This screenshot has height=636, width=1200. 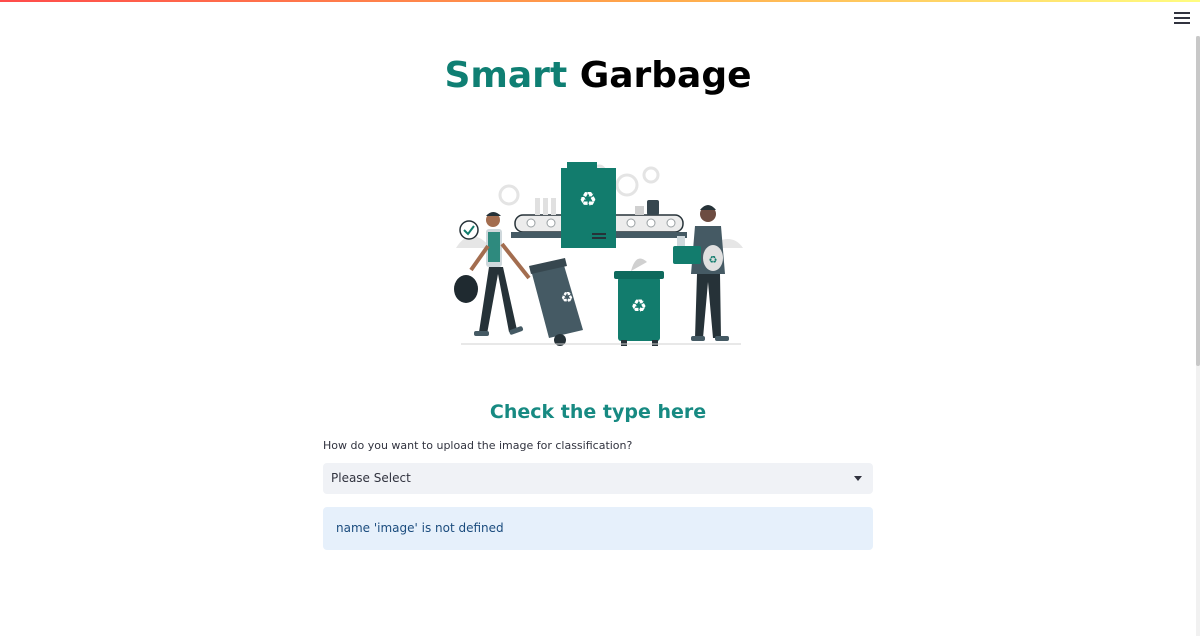 I want to click on top-decoration-bar, so click(x=600, y=1).